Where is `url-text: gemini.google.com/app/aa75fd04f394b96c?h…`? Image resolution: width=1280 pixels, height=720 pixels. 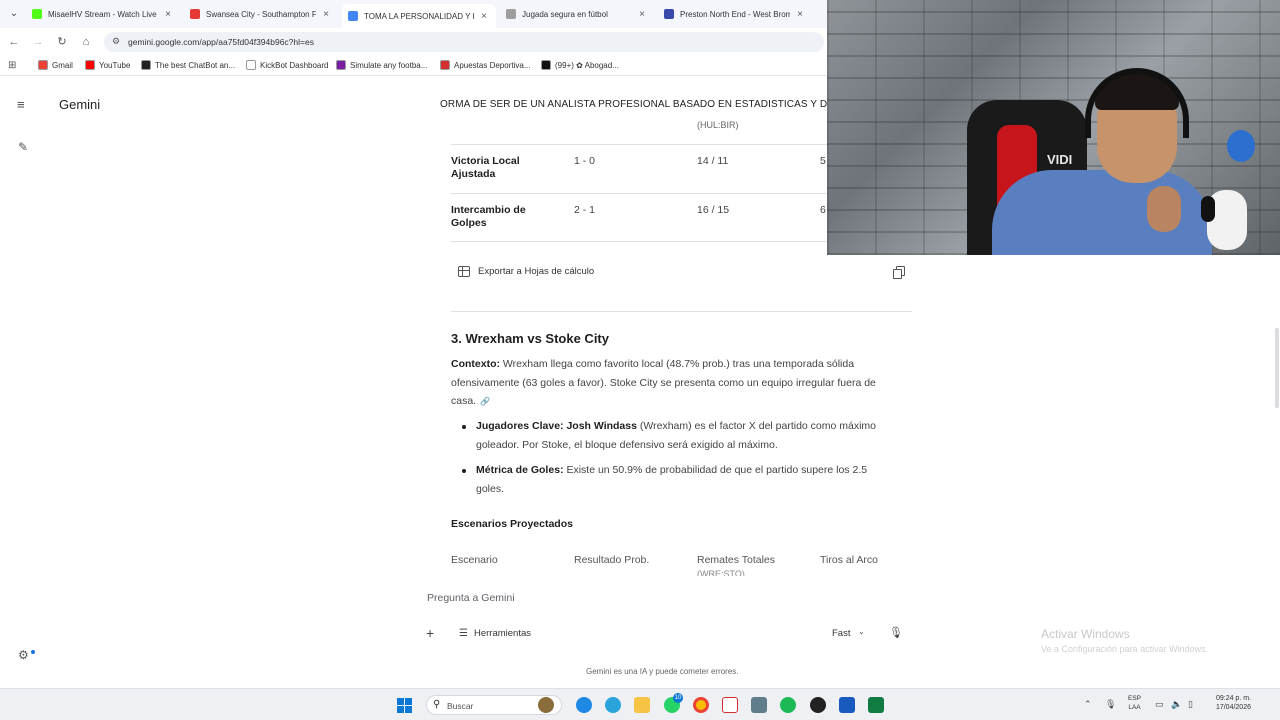 url-text: gemini.google.com/app/aa75fd04f394b96c?h… is located at coordinates (221, 42).